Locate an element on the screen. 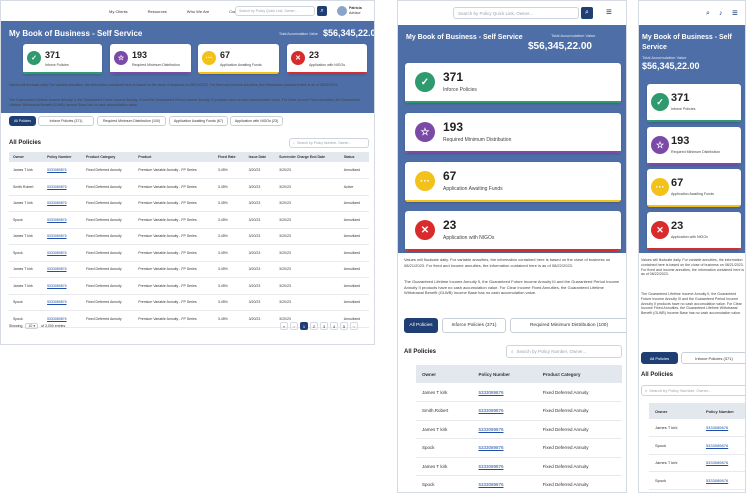 Image resolution: width=746 pixels, height=493 pixels. desktop-stat-card: ✕ 23 Application with NIGOs is located at coordinates (327, 59).